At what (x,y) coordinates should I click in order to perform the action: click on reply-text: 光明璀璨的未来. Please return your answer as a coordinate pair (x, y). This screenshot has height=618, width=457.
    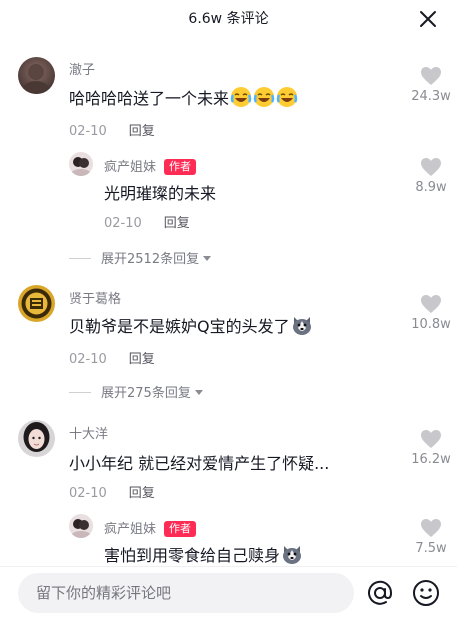
    Looking at the image, I should click on (160, 193).